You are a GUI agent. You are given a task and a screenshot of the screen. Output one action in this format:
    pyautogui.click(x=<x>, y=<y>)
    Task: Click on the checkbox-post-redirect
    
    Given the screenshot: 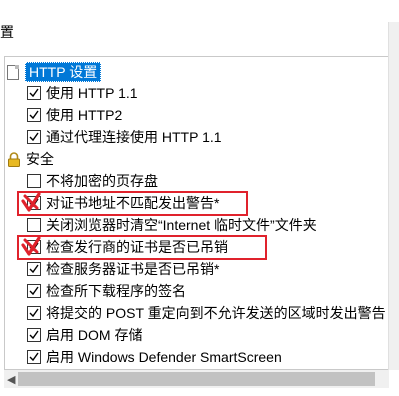 What is the action you would take?
    pyautogui.click(x=34, y=313)
    